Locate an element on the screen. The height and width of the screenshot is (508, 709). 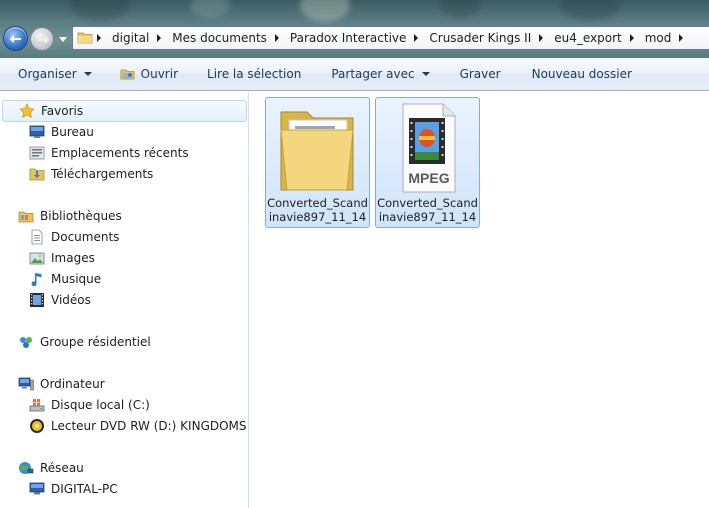
file-item-mpeg: MPEG Converted_Scandinavie897_11_14 is located at coordinates (427, 162).